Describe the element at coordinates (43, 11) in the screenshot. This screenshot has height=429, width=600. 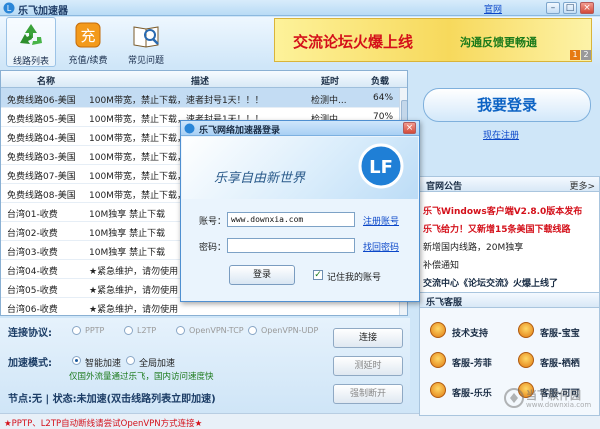
I see `window-title: 乐飞加速器` at that location.